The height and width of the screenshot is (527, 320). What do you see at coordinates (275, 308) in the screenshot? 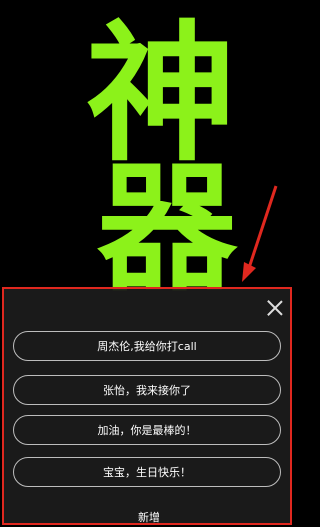
I see `close-icon` at bounding box center [275, 308].